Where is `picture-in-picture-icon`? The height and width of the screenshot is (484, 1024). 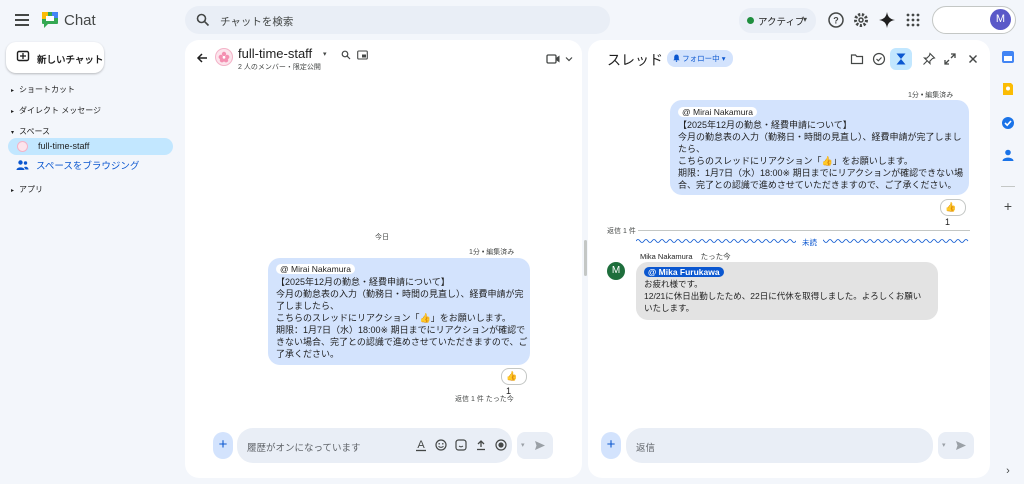 picture-in-picture-icon is located at coordinates (362, 55).